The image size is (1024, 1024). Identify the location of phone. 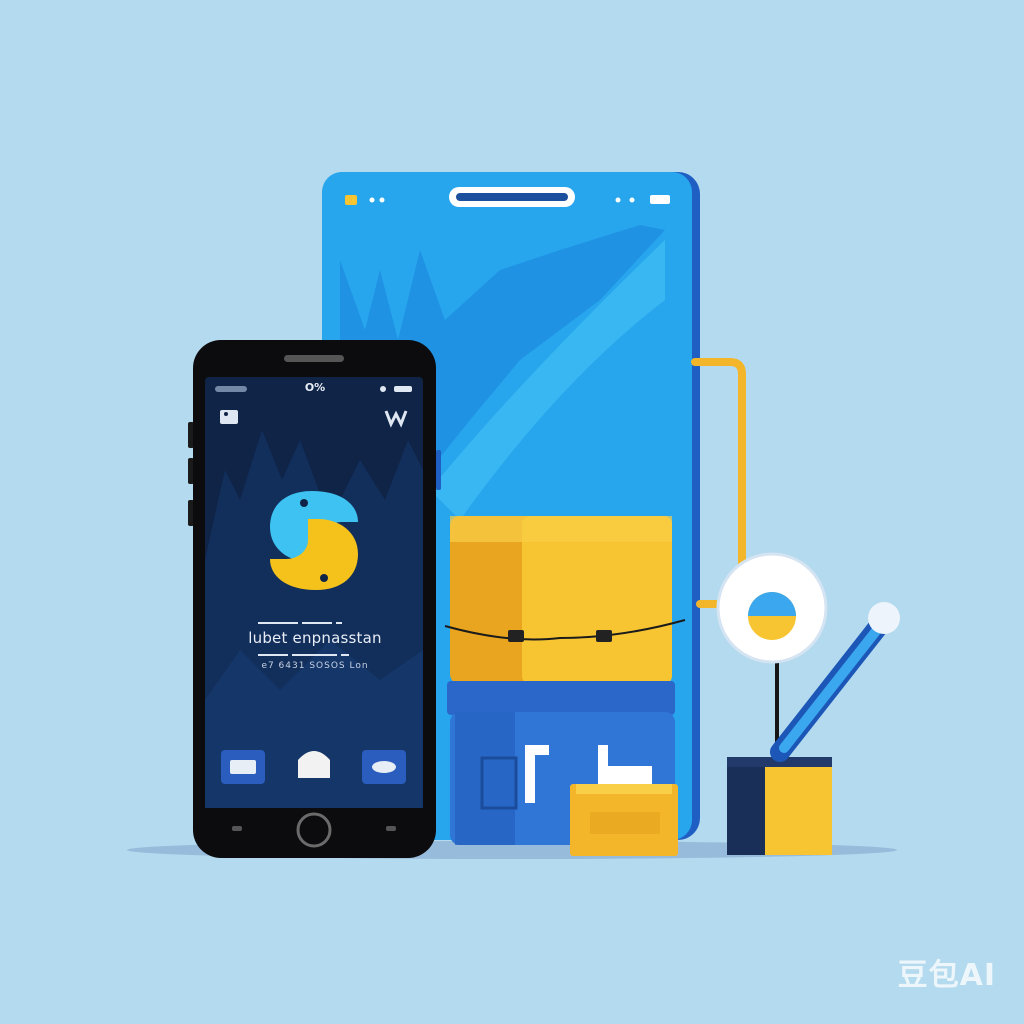
(314, 599).